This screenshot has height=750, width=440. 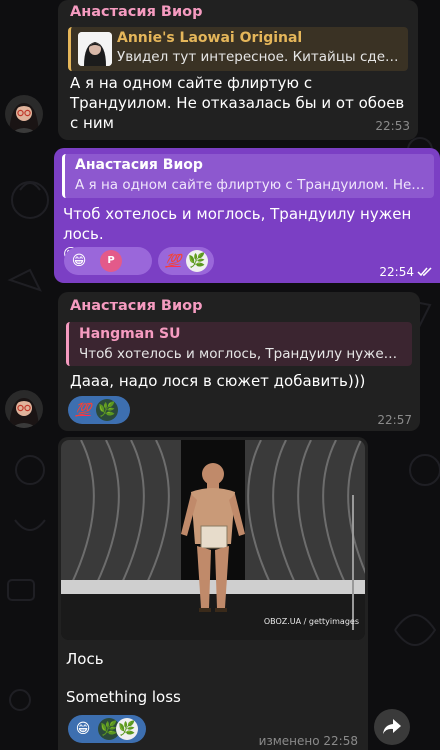 What do you see at coordinates (308, 741) in the screenshot?
I see `message-time: изменено 22:58` at bounding box center [308, 741].